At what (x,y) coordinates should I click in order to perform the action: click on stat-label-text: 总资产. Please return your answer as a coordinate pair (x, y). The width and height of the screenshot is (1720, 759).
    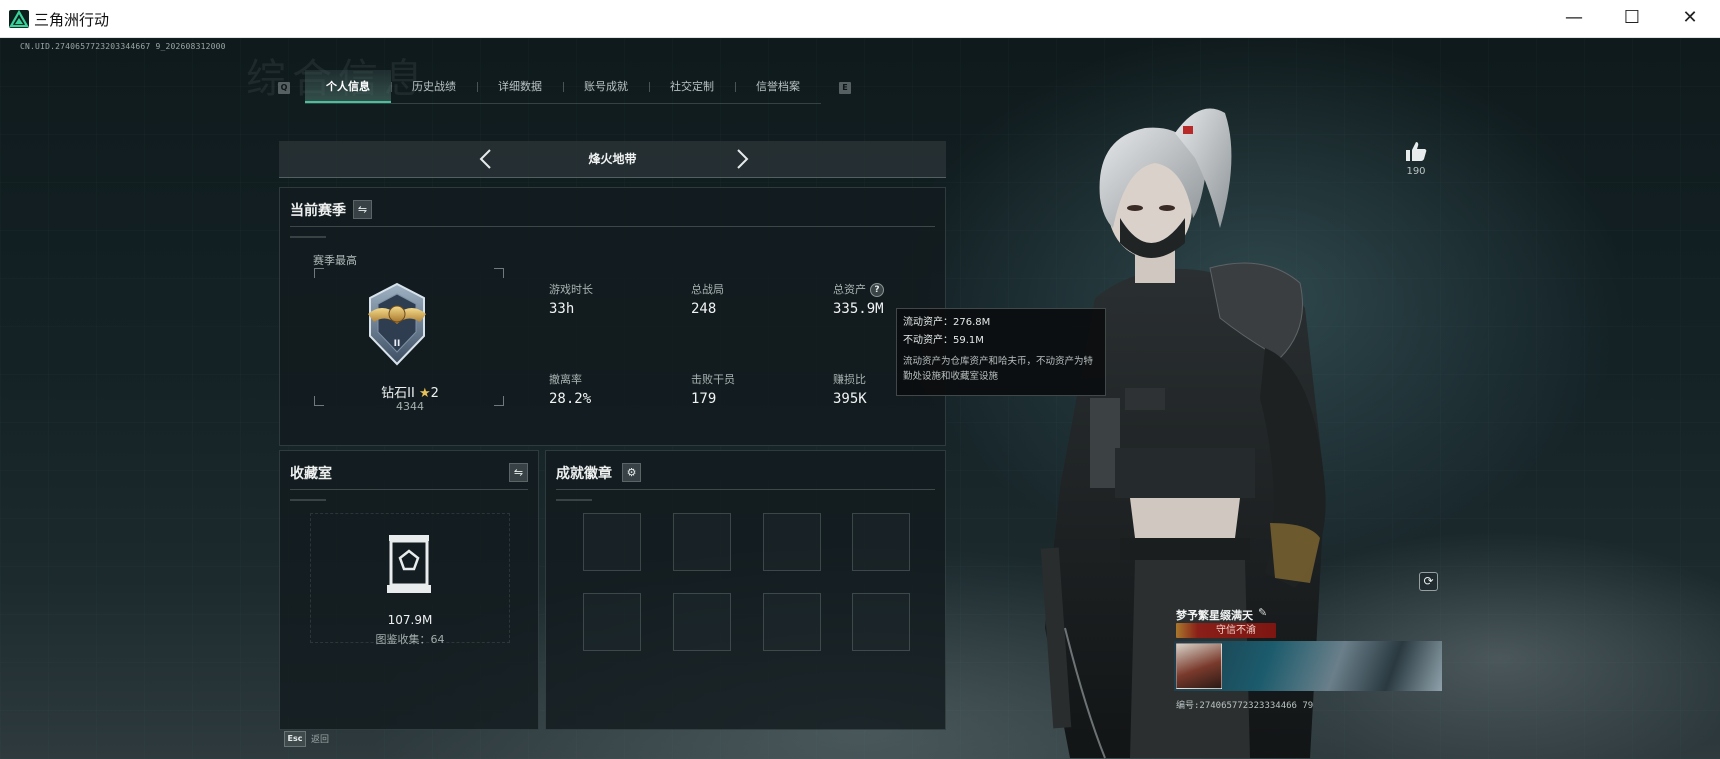
    Looking at the image, I should click on (849, 289).